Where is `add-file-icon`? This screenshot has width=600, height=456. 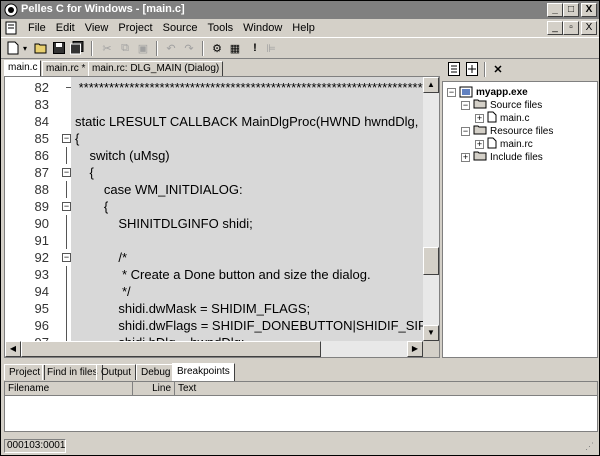 add-file-icon is located at coordinates (472, 69).